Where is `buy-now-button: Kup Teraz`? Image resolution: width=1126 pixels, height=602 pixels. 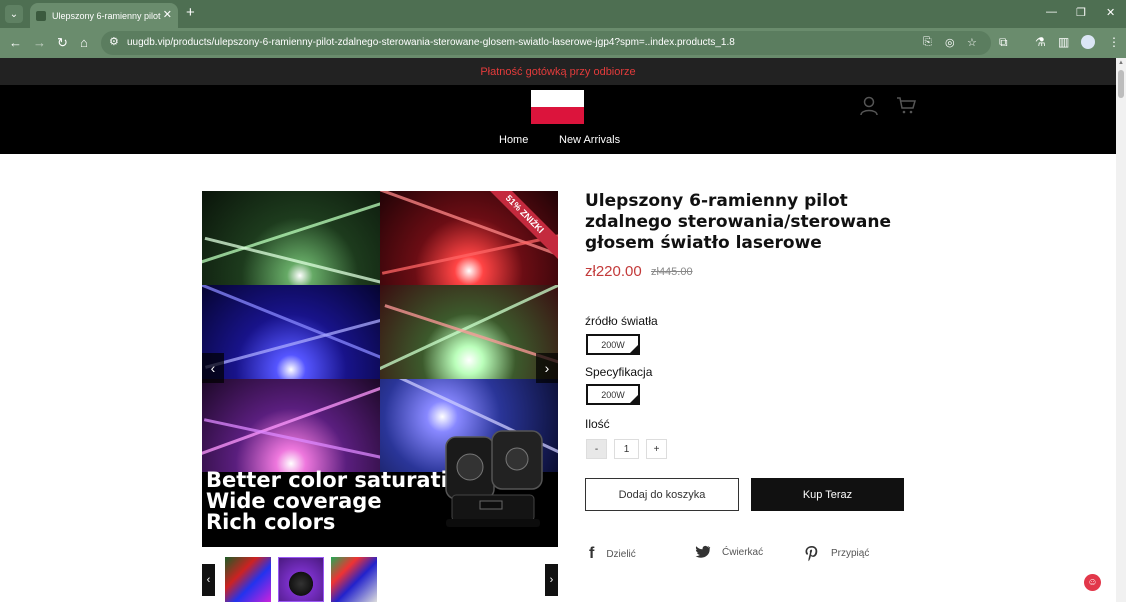 buy-now-button: Kup Teraz is located at coordinates (827, 494).